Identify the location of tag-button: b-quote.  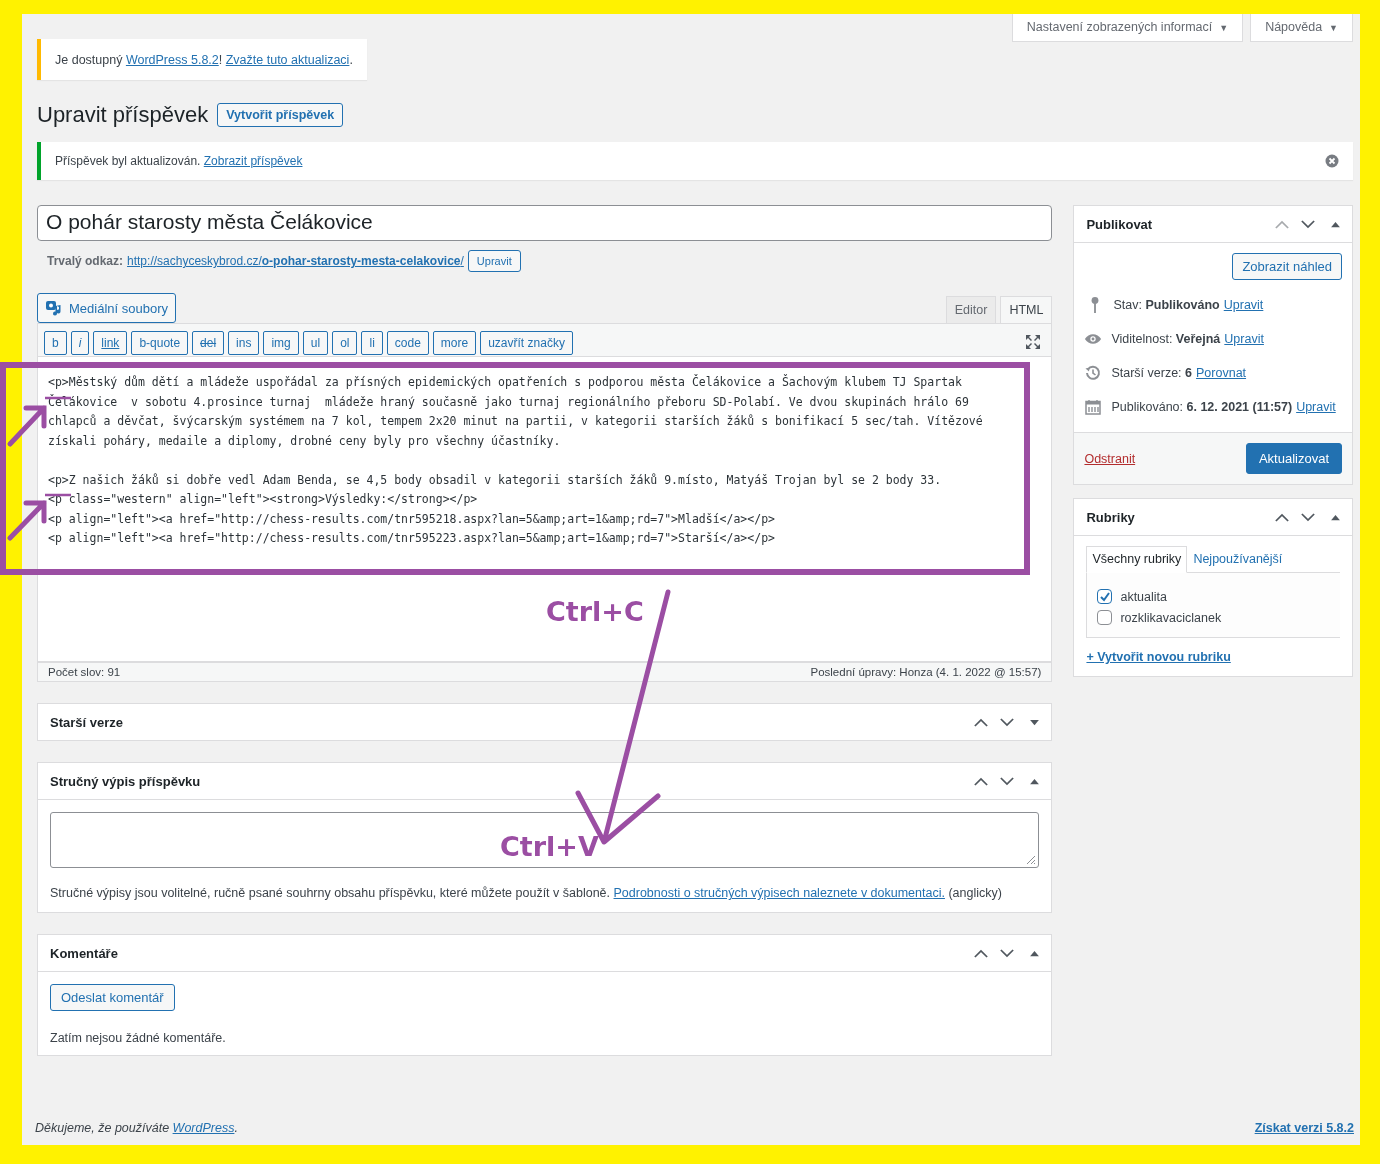
(160, 343).